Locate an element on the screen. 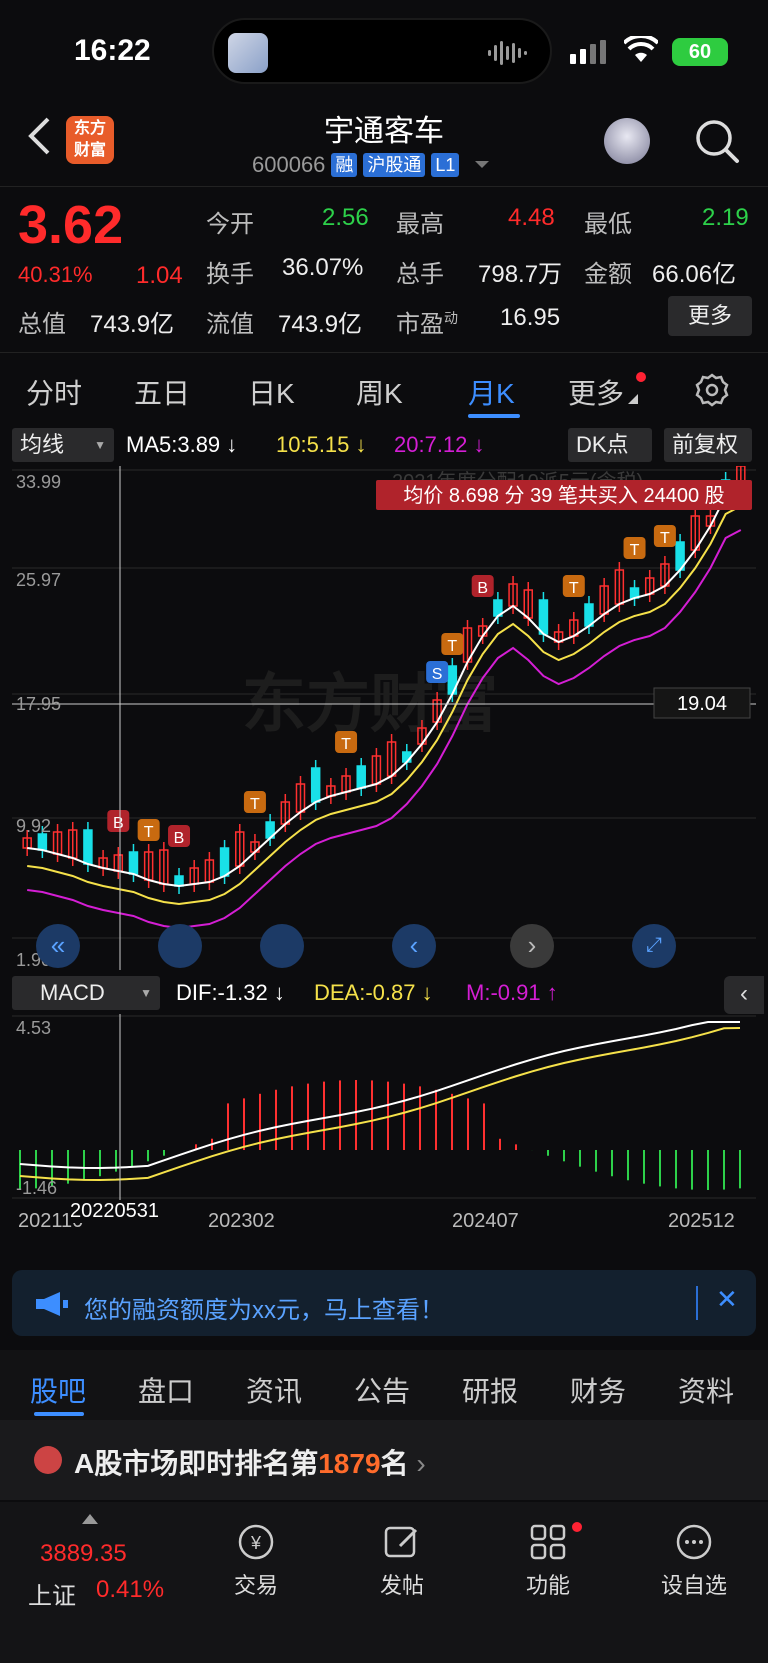 Image resolution: width=768 pixels, height=1663 pixels. tab-research: 研报 is located at coordinates (490, 1390).